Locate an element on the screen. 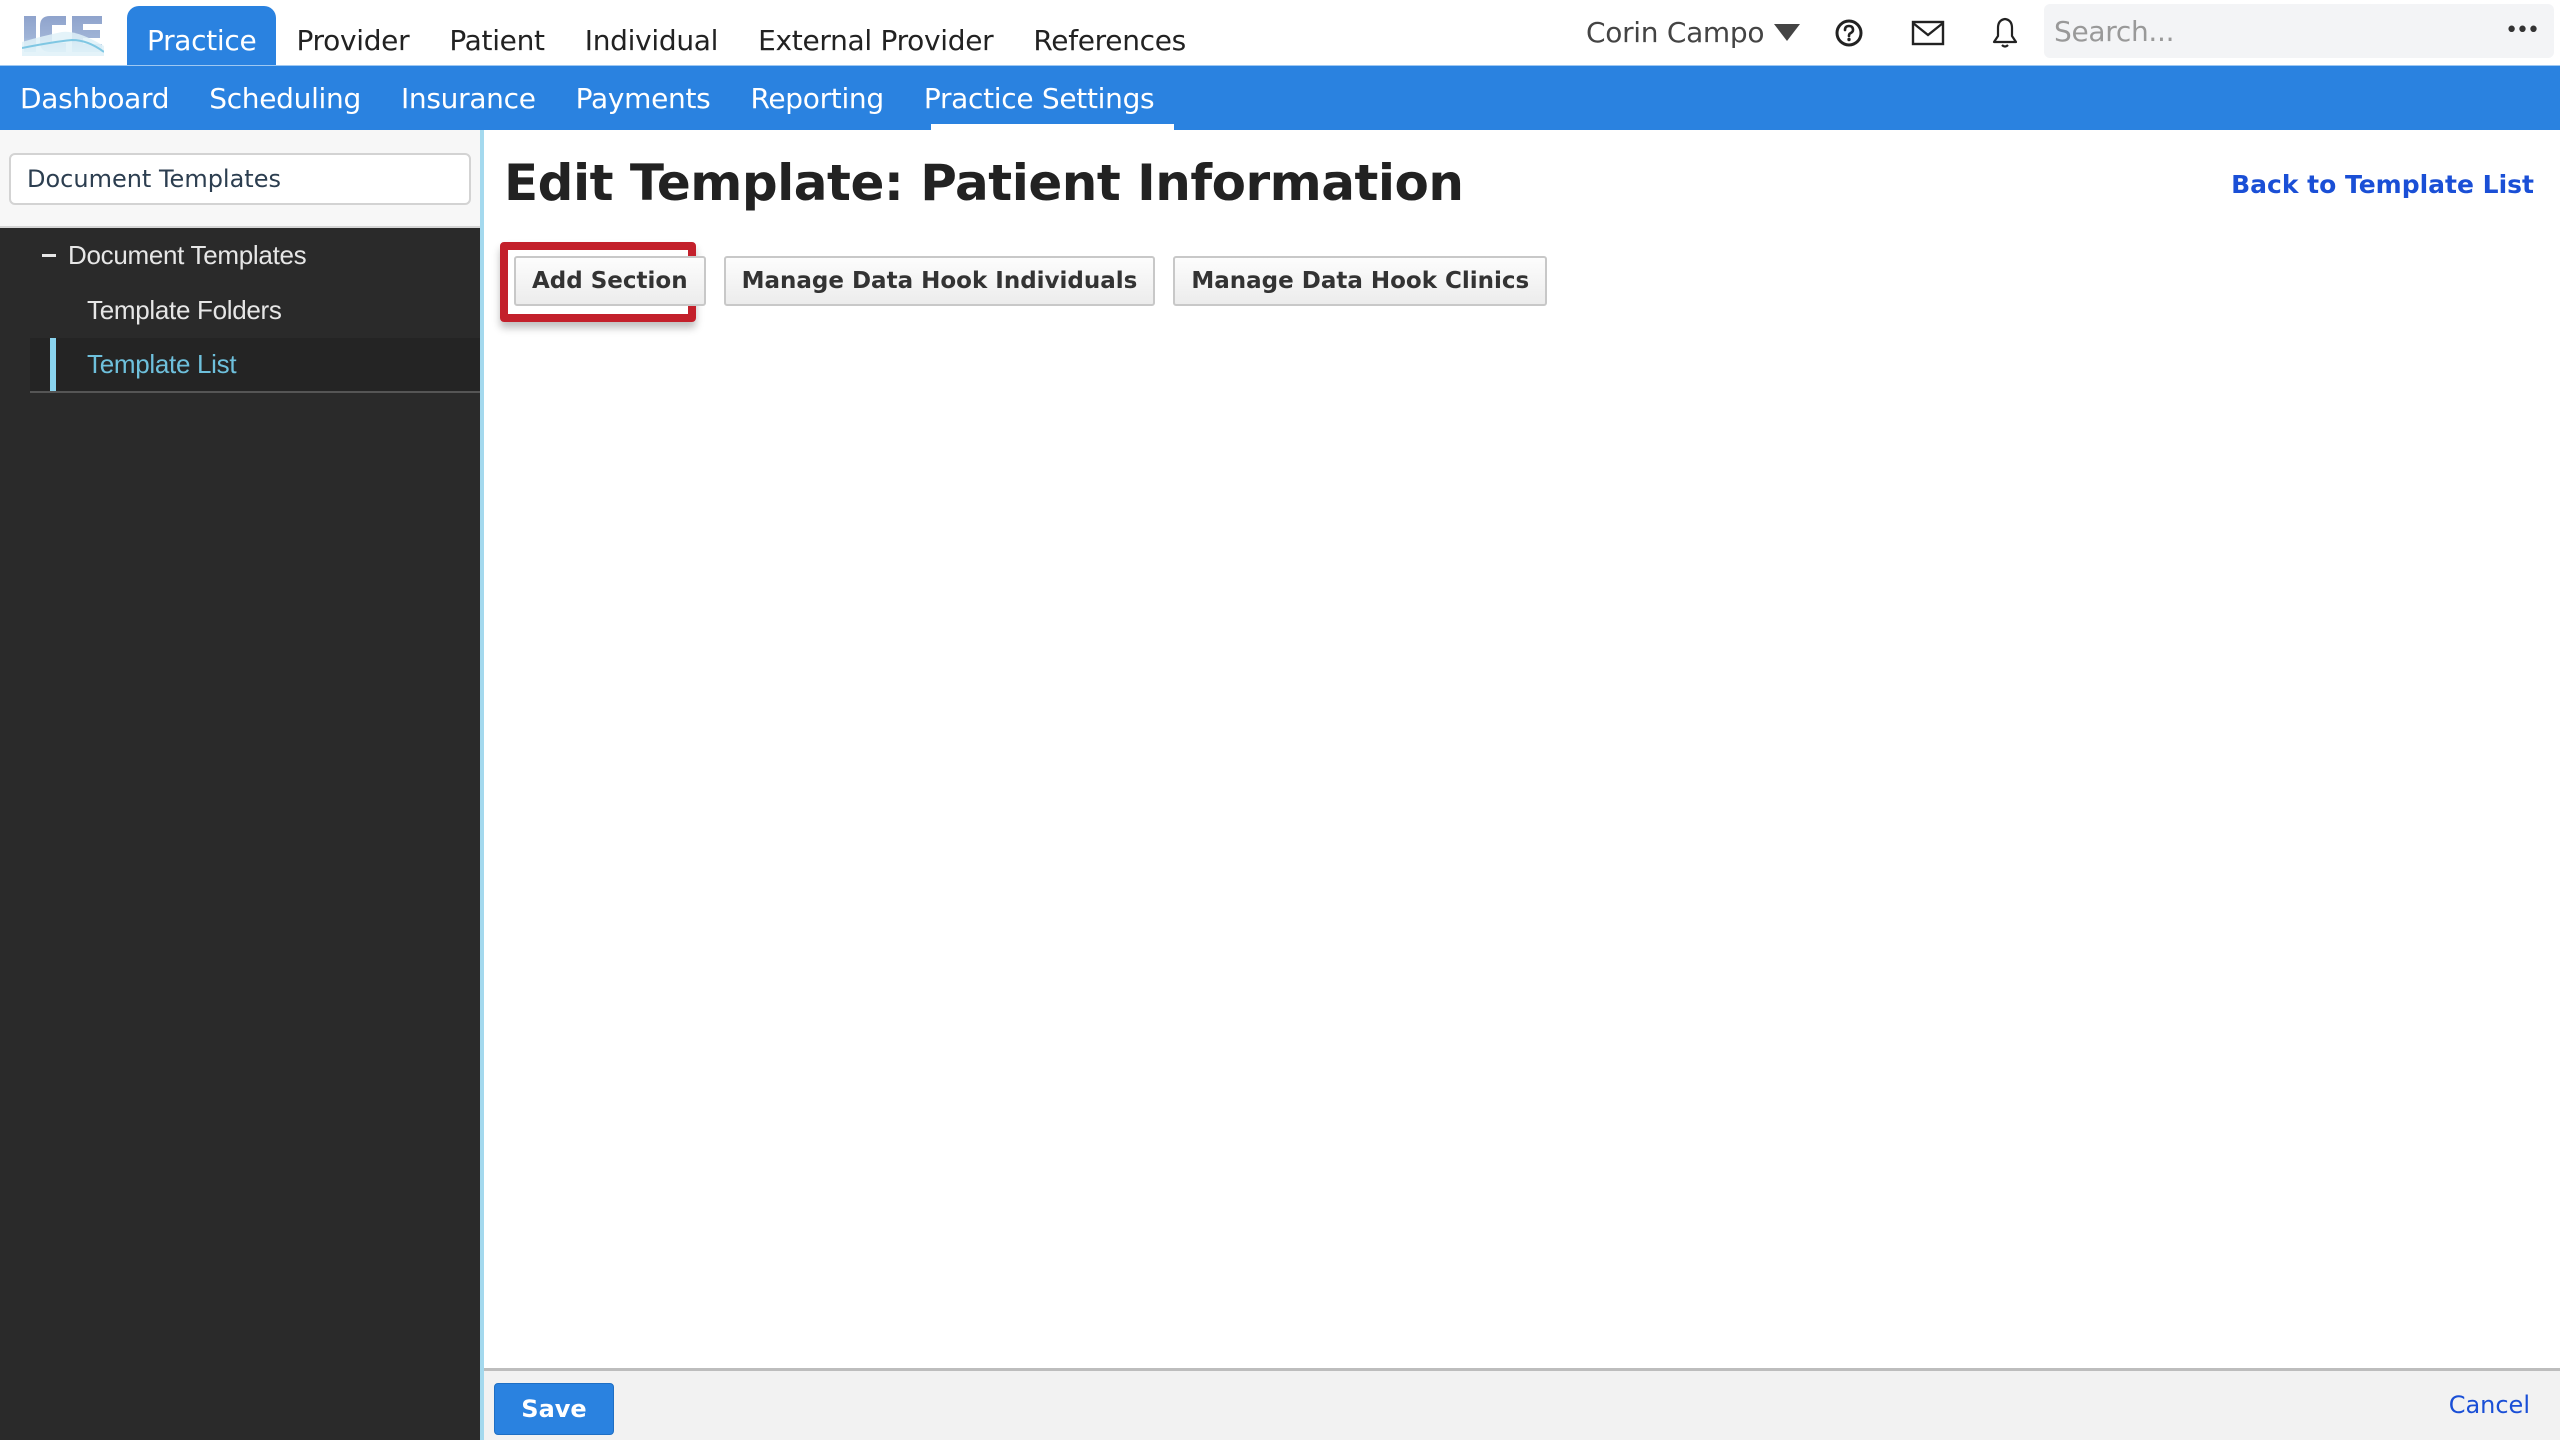  tree-item-label: Template Folders is located at coordinates (184, 310).